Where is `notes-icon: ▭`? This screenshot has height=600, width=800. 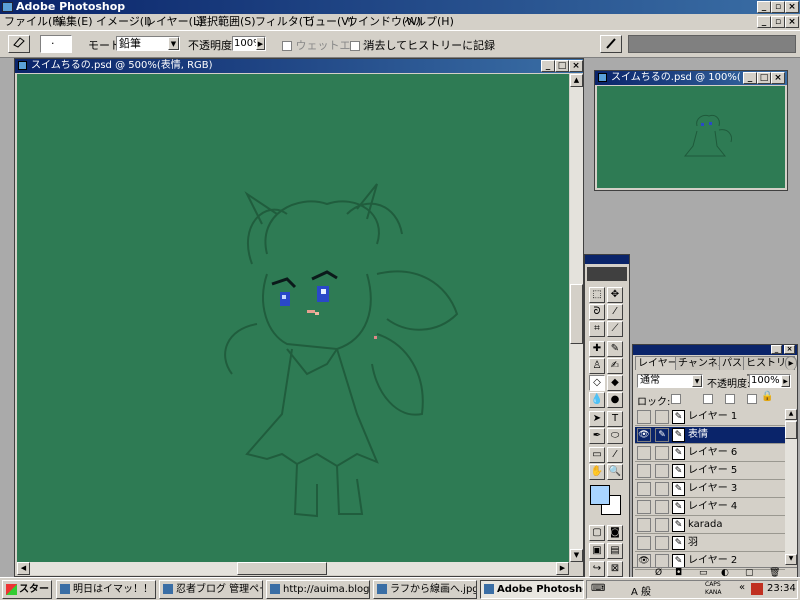 notes-icon: ▭ is located at coordinates (597, 455).